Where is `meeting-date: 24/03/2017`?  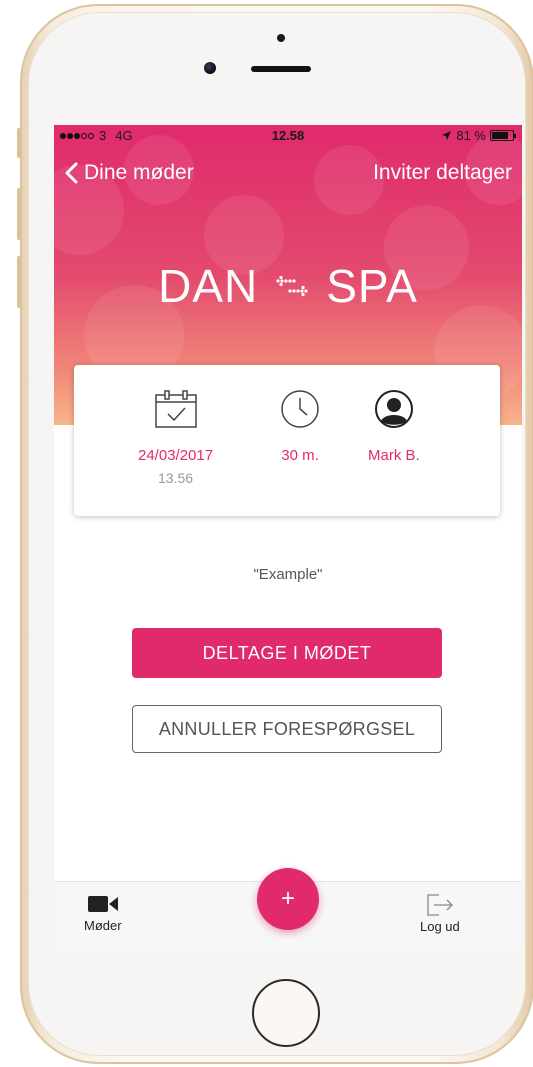 meeting-date: 24/03/2017 is located at coordinates (176, 455).